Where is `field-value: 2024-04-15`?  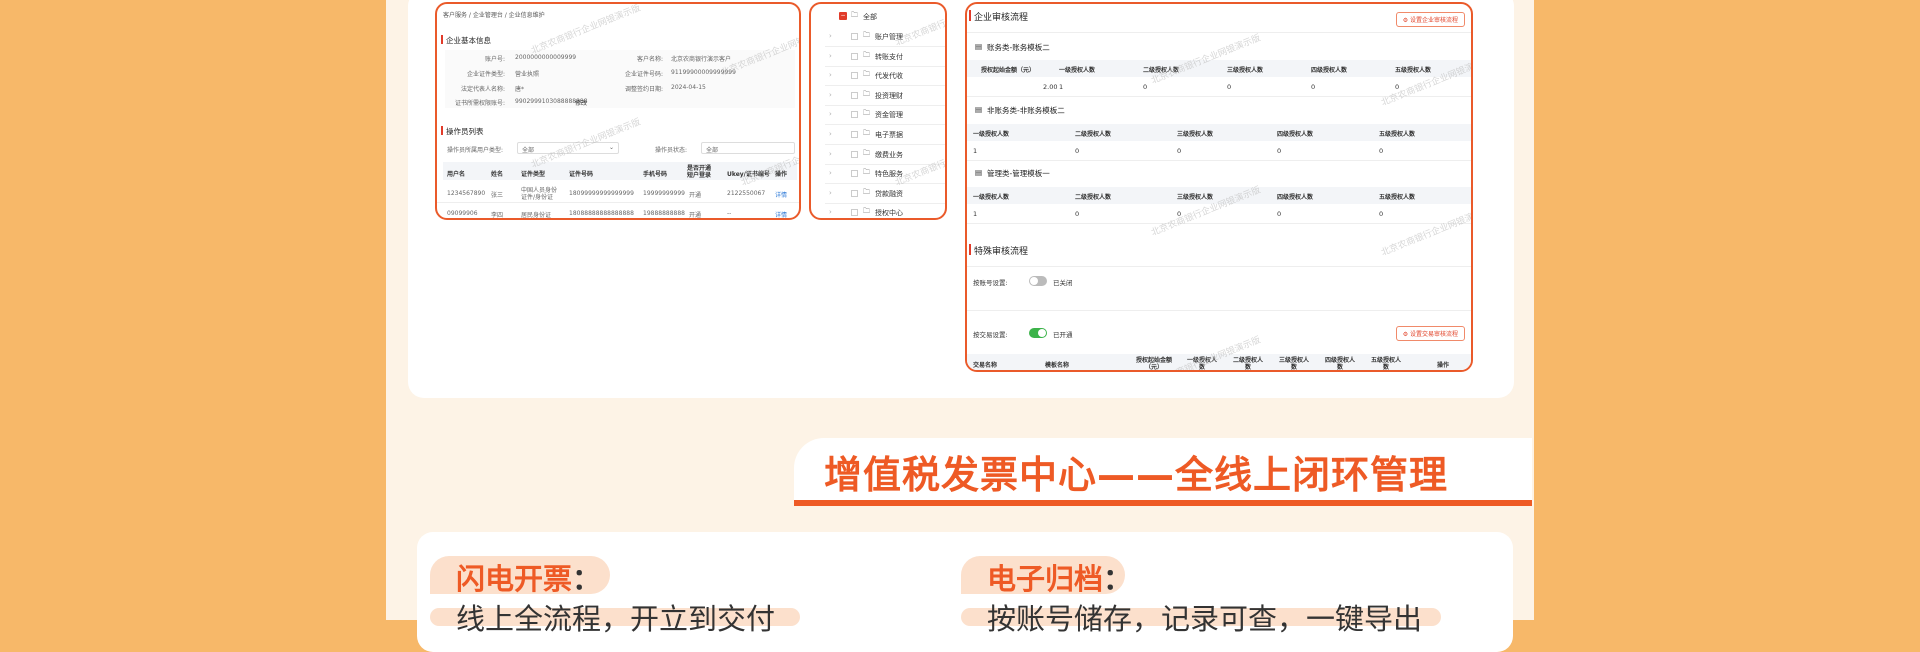 field-value: 2024-04-15 is located at coordinates (688, 87).